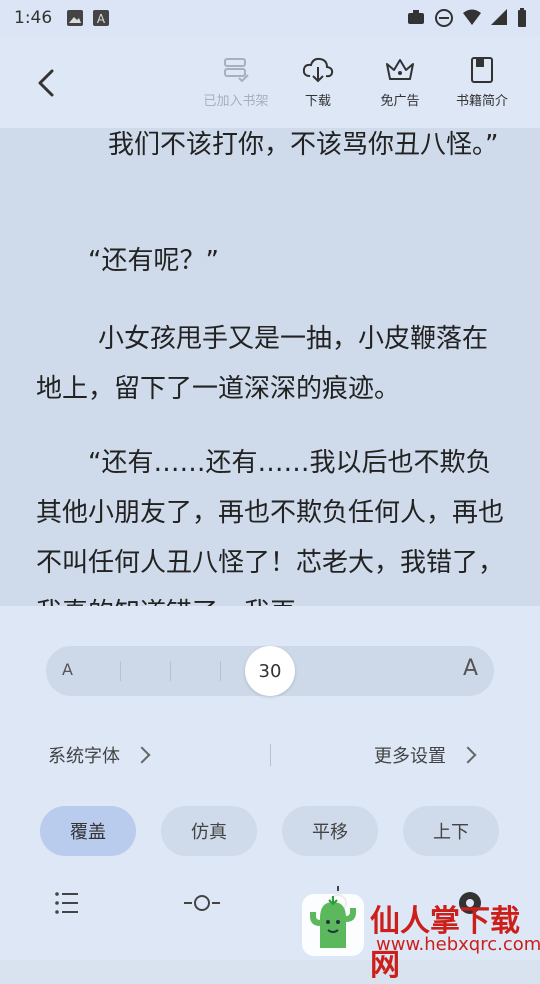 This screenshot has width=540, height=984. I want to click on mode-simulation: 仿真, so click(209, 831).